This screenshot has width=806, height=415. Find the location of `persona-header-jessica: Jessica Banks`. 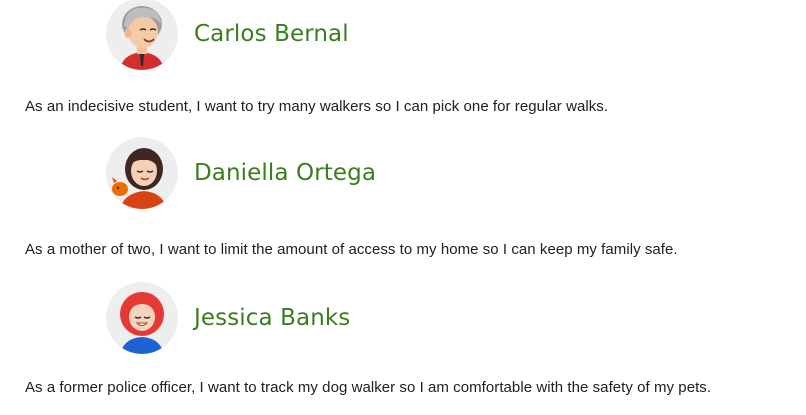

persona-header-jessica: Jessica Banks is located at coordinates (228, 318).